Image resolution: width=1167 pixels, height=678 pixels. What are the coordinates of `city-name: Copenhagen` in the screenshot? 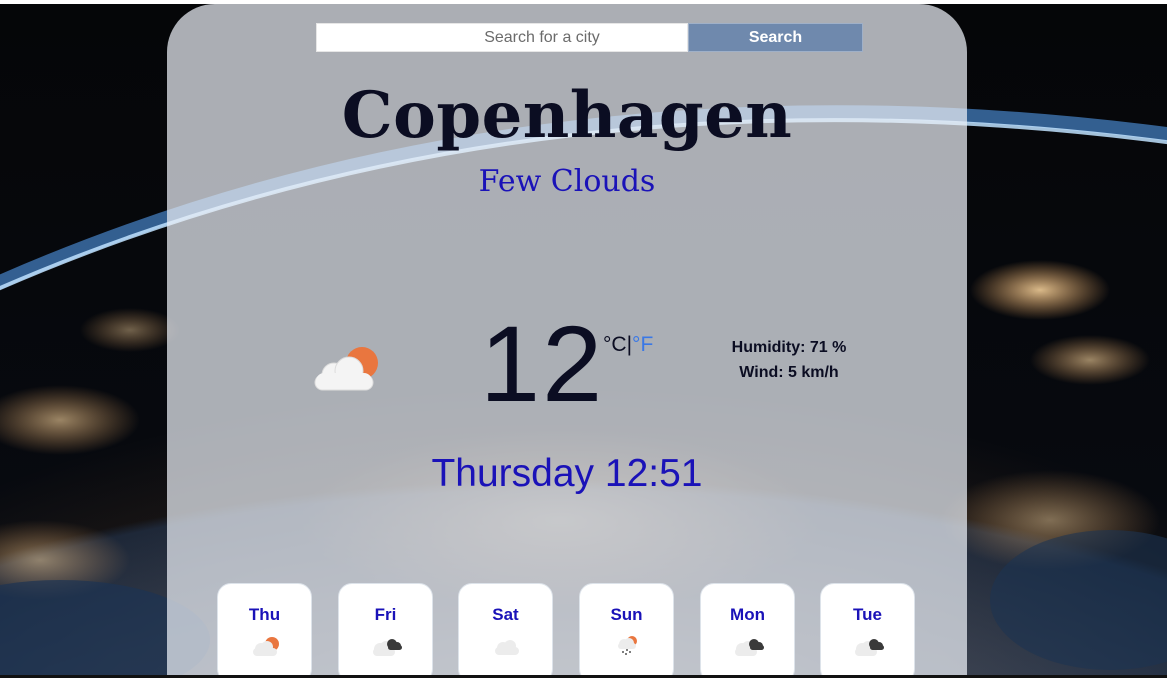 It's located at (567, 115).